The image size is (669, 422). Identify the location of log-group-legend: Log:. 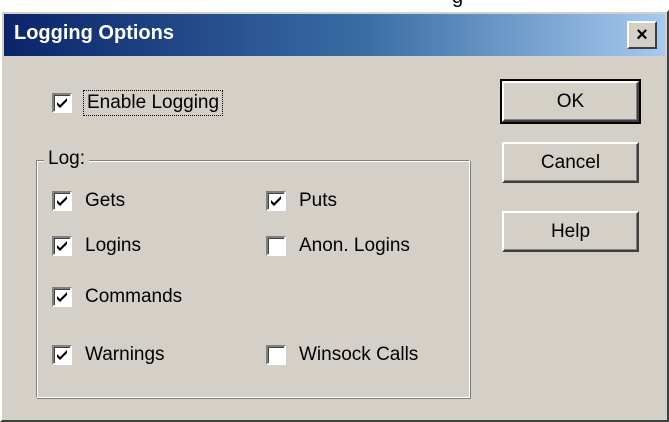
(66, 159).